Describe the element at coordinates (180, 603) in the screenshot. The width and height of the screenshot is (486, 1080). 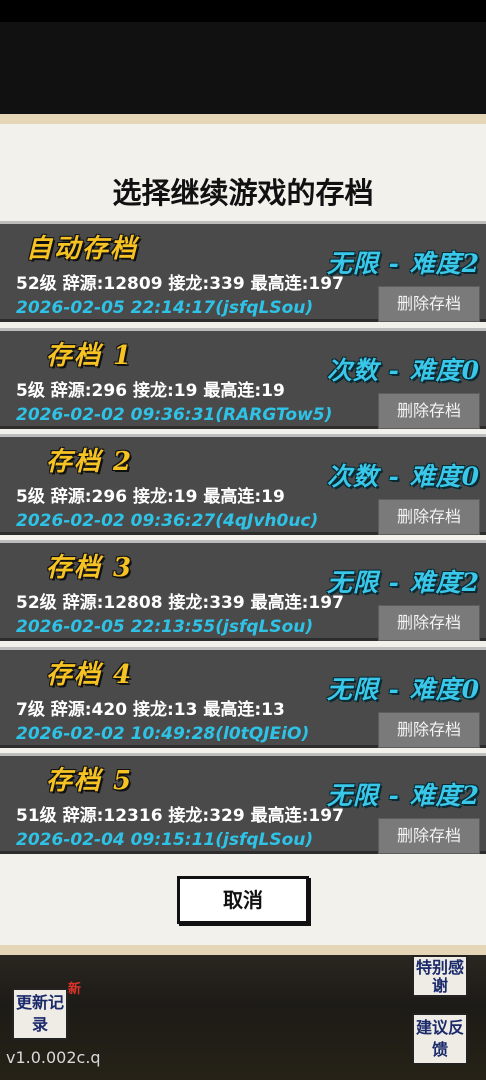
I see `slot-stats: 52级 辞源:12808 接龙:339 最高连:197` at that location.